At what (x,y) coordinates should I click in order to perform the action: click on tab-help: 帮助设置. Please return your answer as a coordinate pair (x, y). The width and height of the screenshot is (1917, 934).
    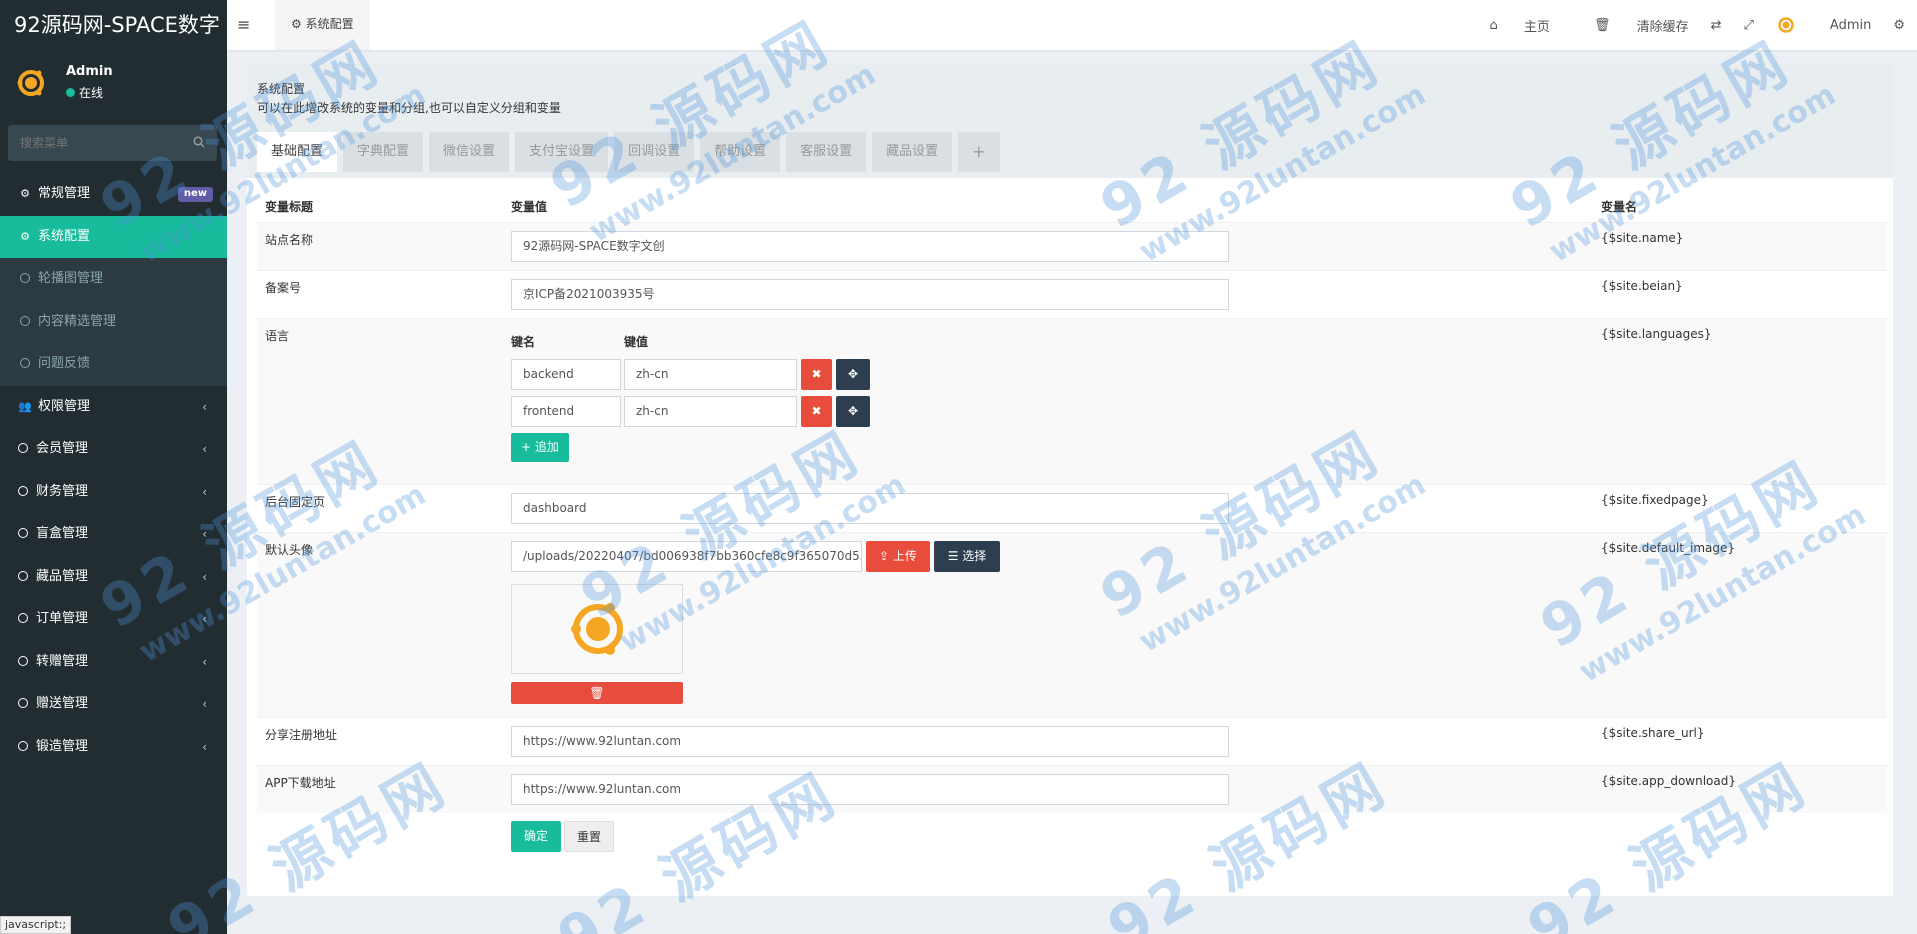
    Looking at the image, I should click on (740, 152).